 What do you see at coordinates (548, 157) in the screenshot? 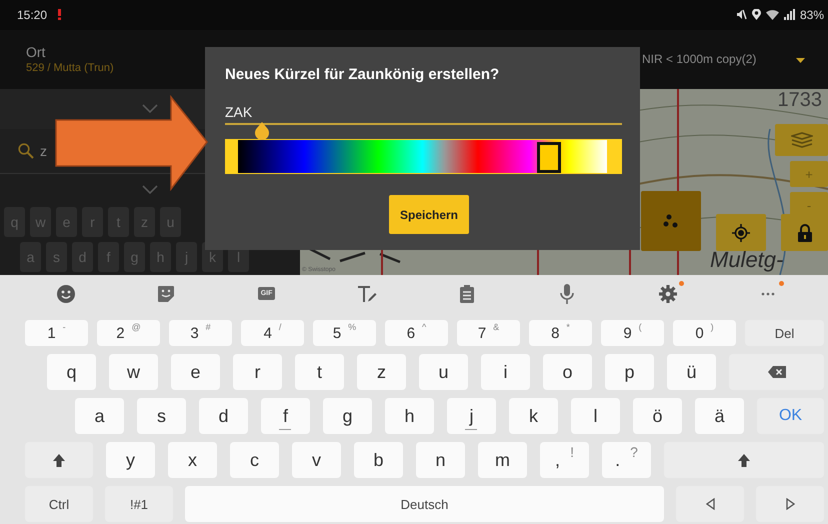
I see `slider-thumb` at bounding box center [548, 157].